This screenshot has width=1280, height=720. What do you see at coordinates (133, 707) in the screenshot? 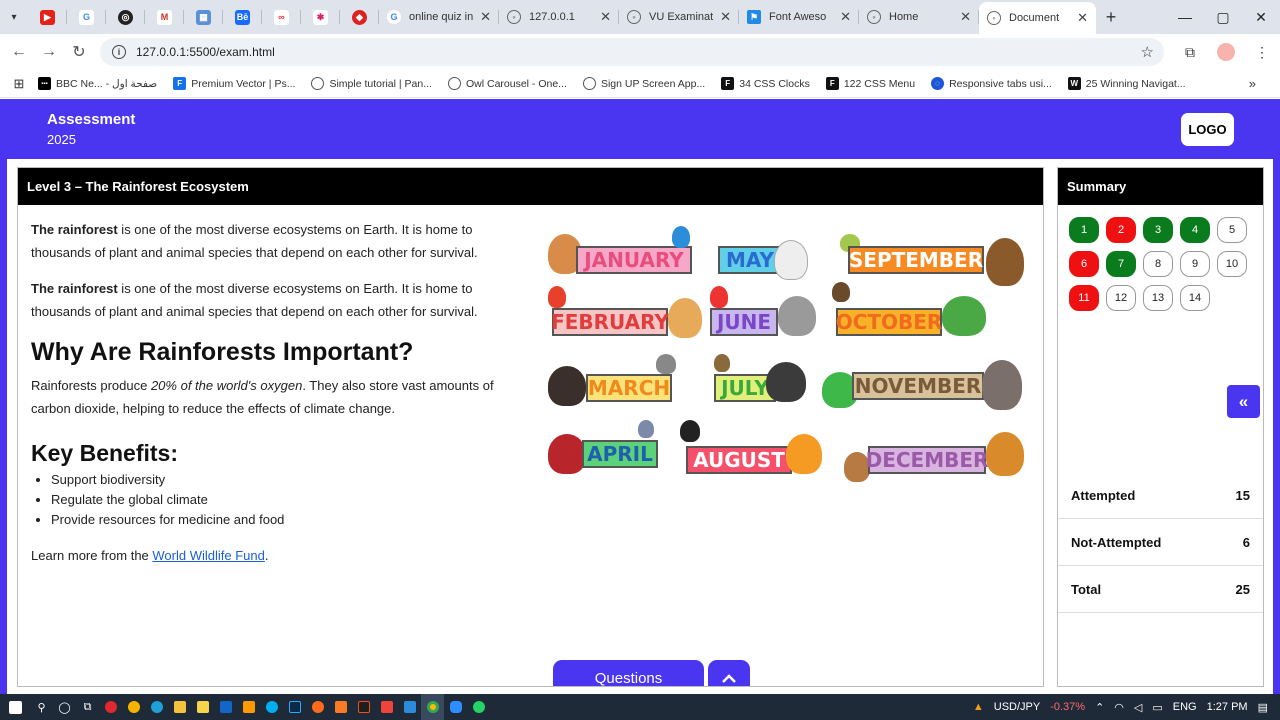
I see `colorful-app-icon` at bounding box center [133, 707].